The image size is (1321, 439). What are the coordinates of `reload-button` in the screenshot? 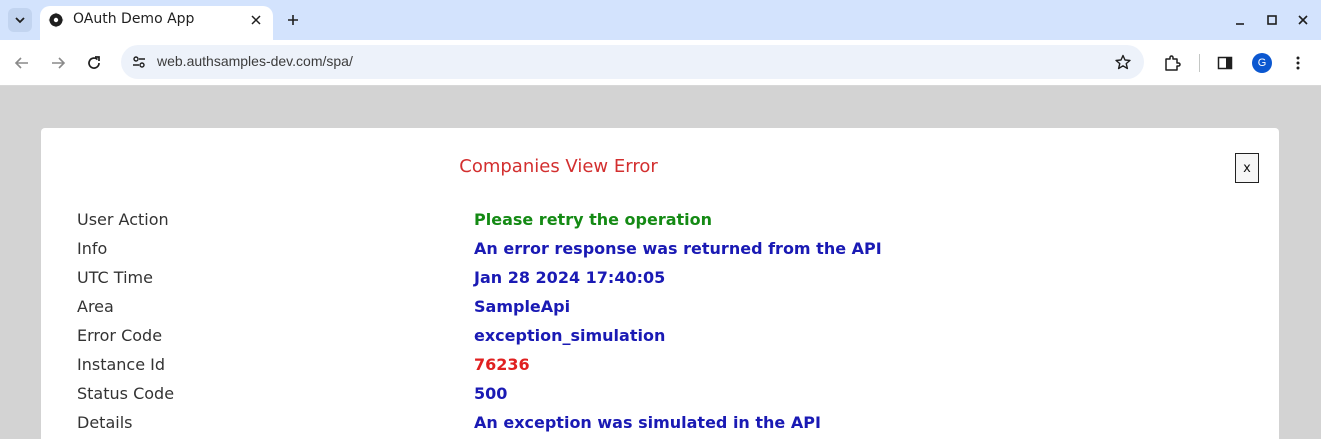 It's located at (94, 63).